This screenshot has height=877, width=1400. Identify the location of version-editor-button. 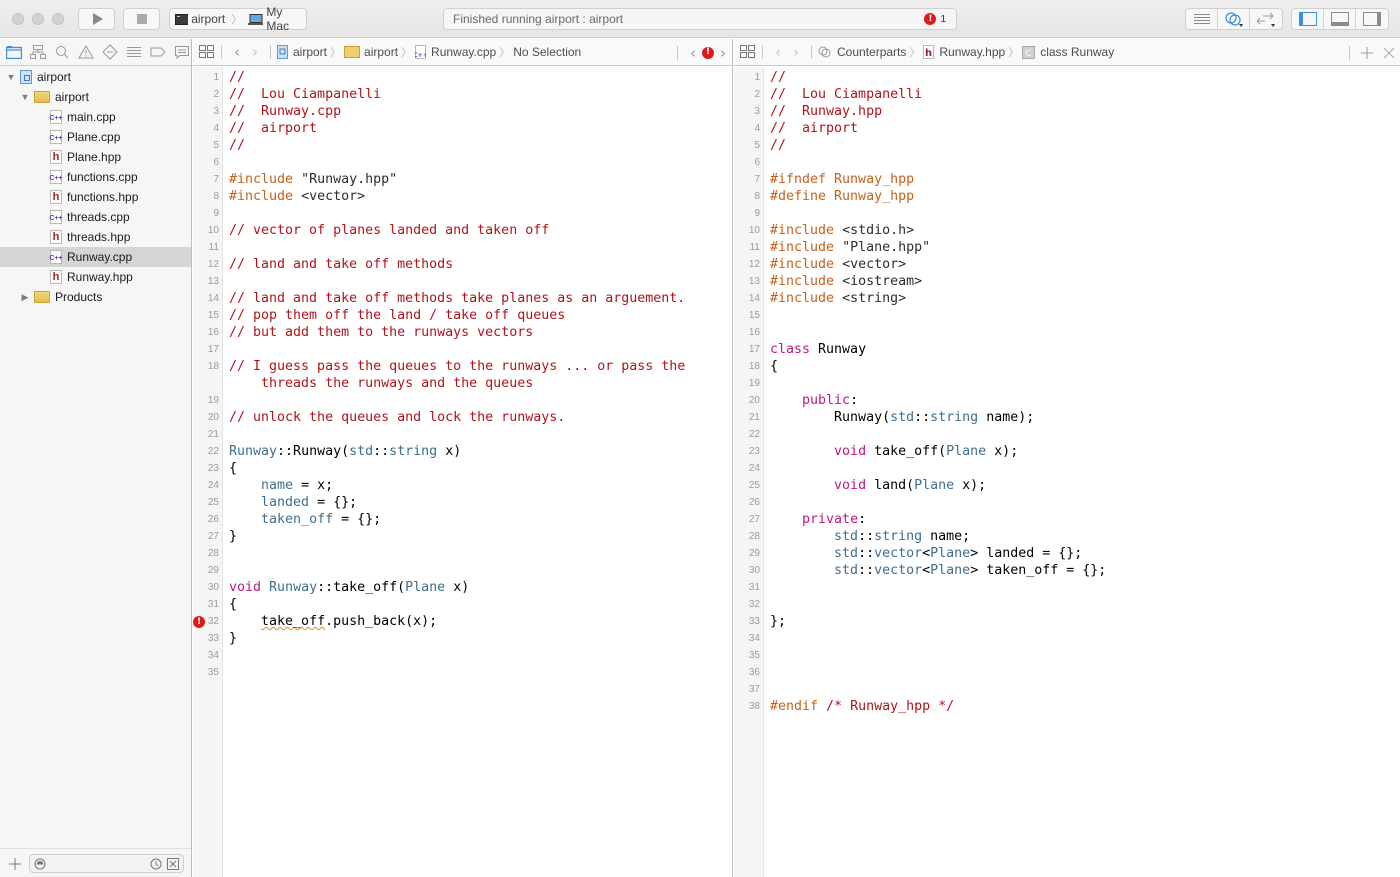
(1266, 19).